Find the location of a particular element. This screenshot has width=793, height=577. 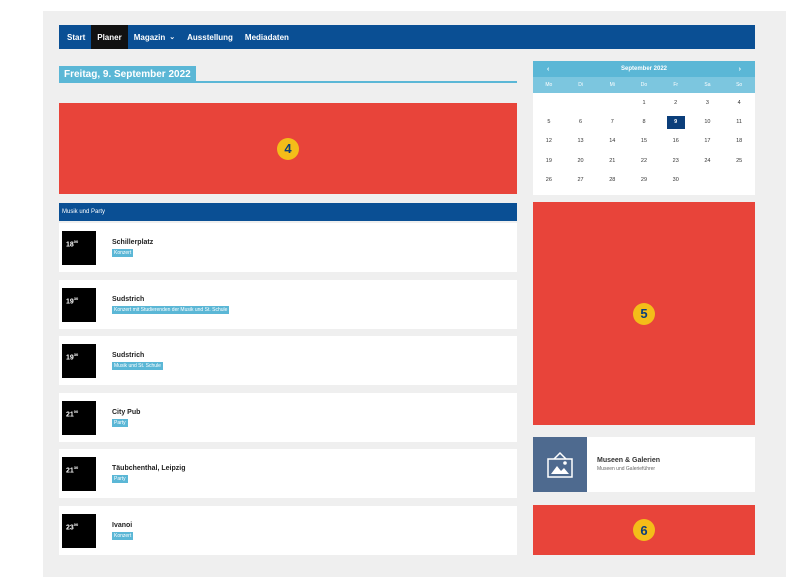

calendar-day: 7 is located at coordinates (612, 122).